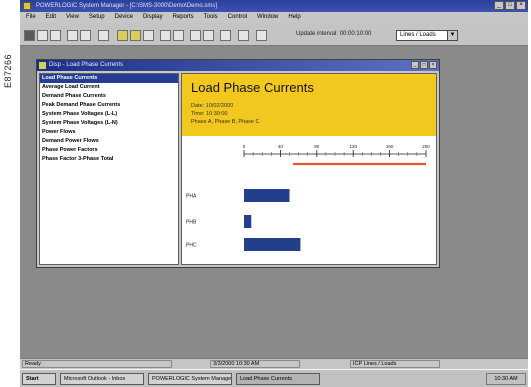 The image size is (531, 387). Describe the element at coordinates (109, 123) in the screenshot. I see `list-item: System Phase Voltages (L-N)` at that location.